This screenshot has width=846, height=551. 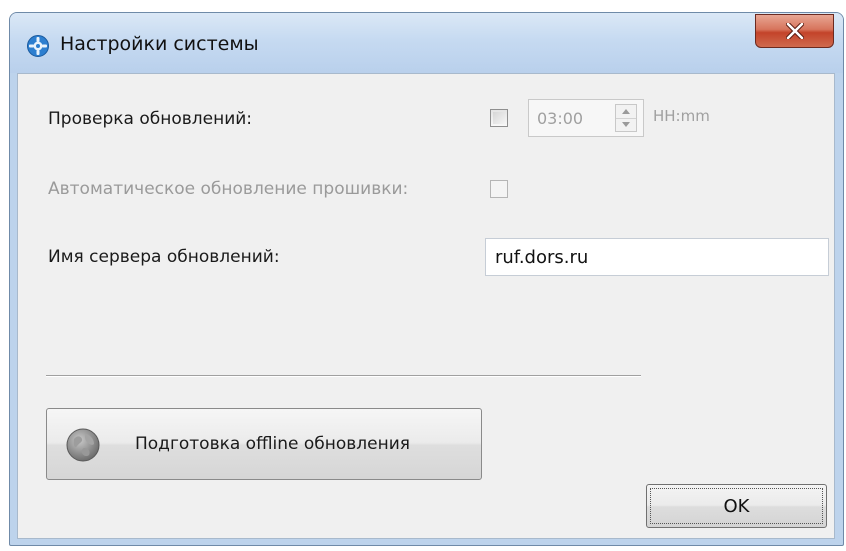 I want to click on update-time-input: 03:00, so click(x=586, y=118).